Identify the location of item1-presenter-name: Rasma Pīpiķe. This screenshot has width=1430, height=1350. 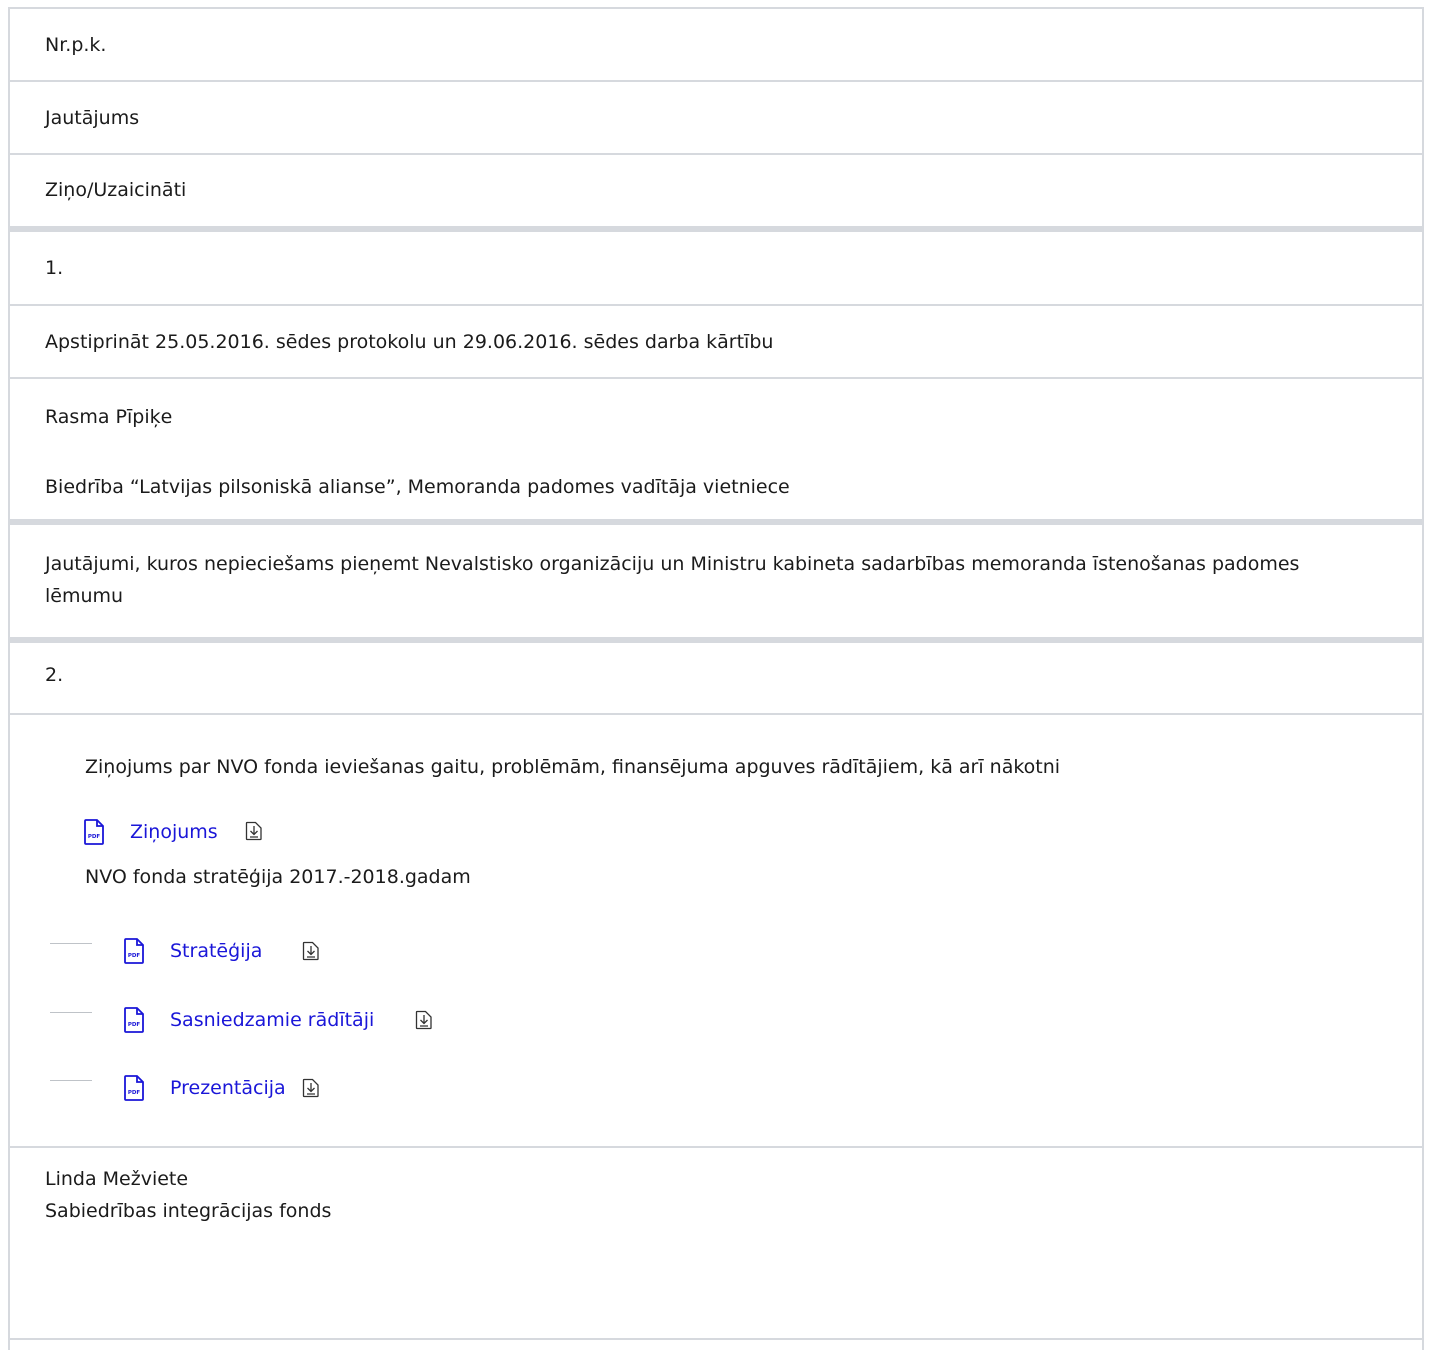
(109, 417).